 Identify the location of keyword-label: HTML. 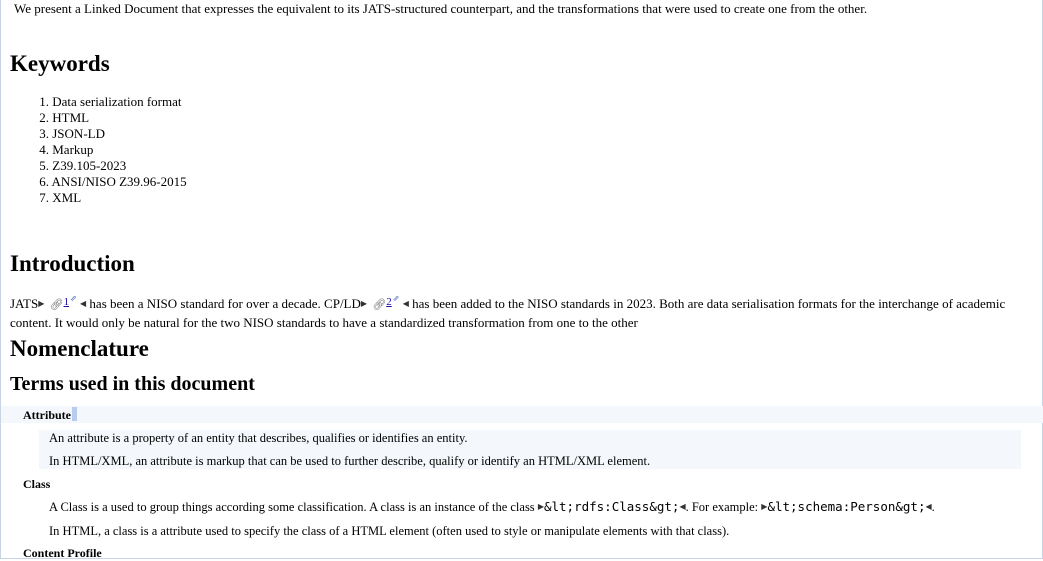
(71, 117).